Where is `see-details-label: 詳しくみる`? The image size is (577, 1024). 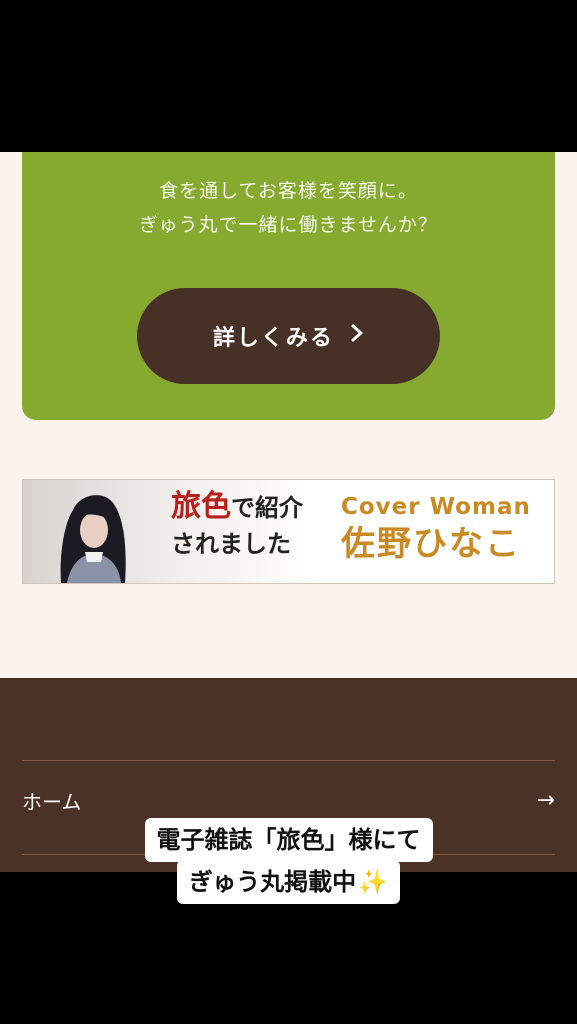 see-details-label: 詳しくみる is located at coordinates (273, 338).